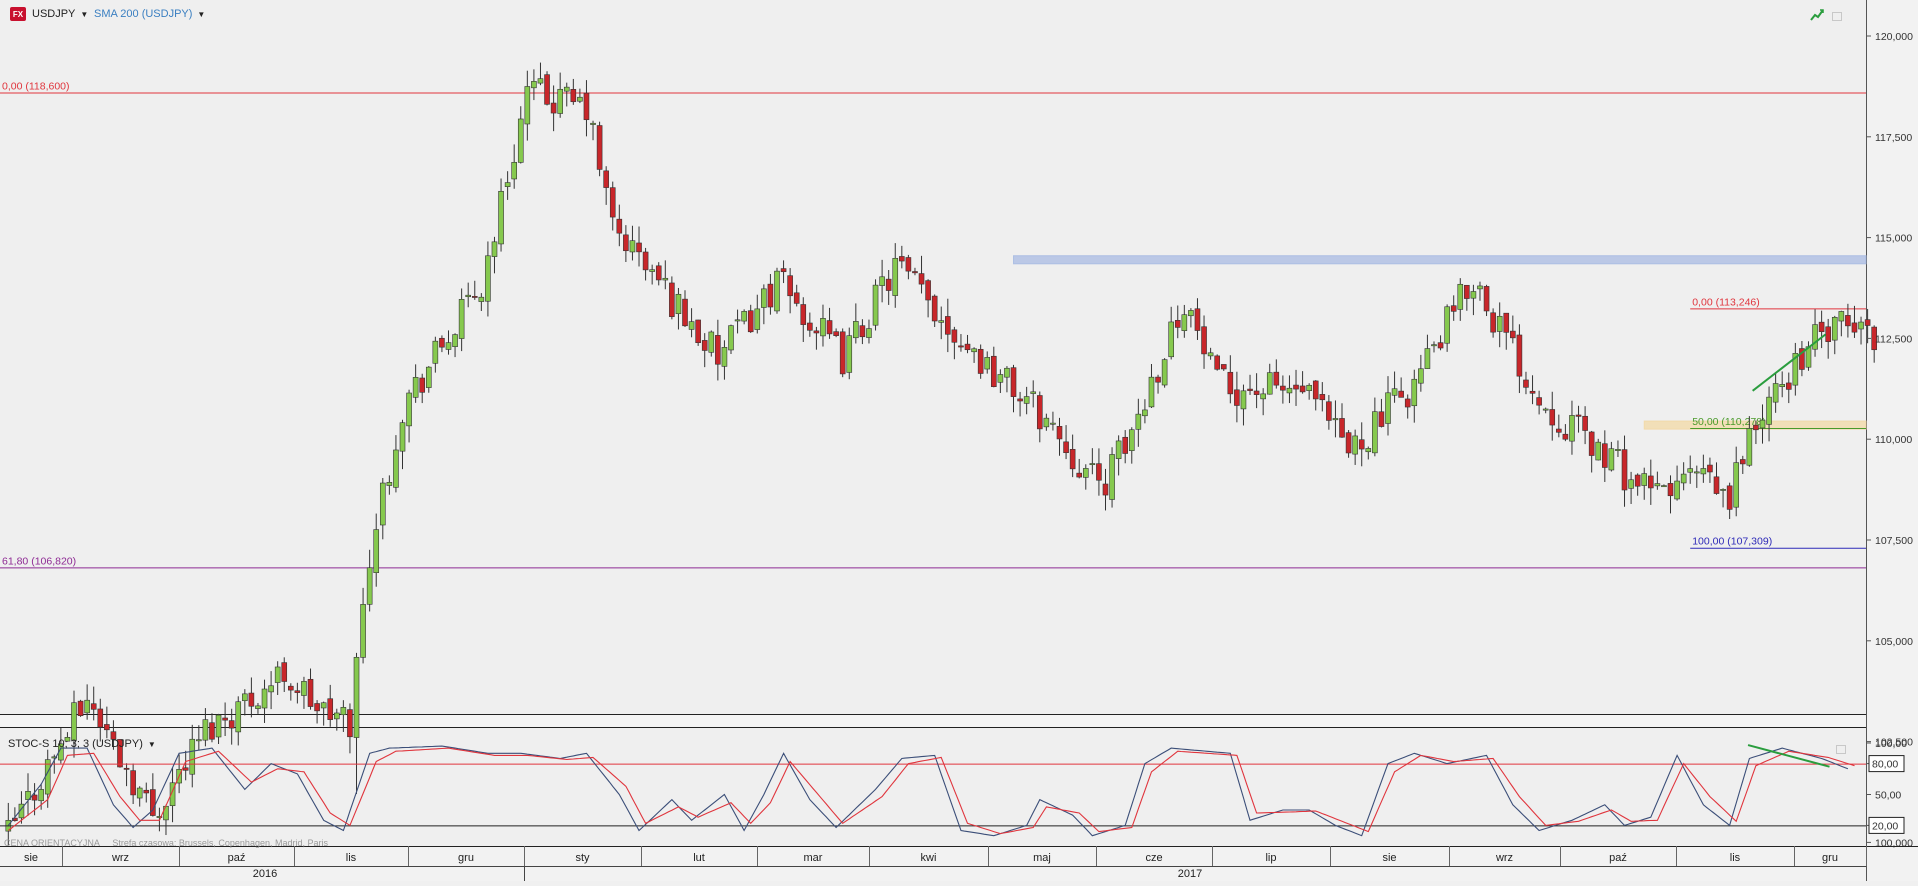  What do you see at coordinates (54, 14) in the screenshot?
I see `symbol-label: USDJPY` at bounding box center [54, 14].